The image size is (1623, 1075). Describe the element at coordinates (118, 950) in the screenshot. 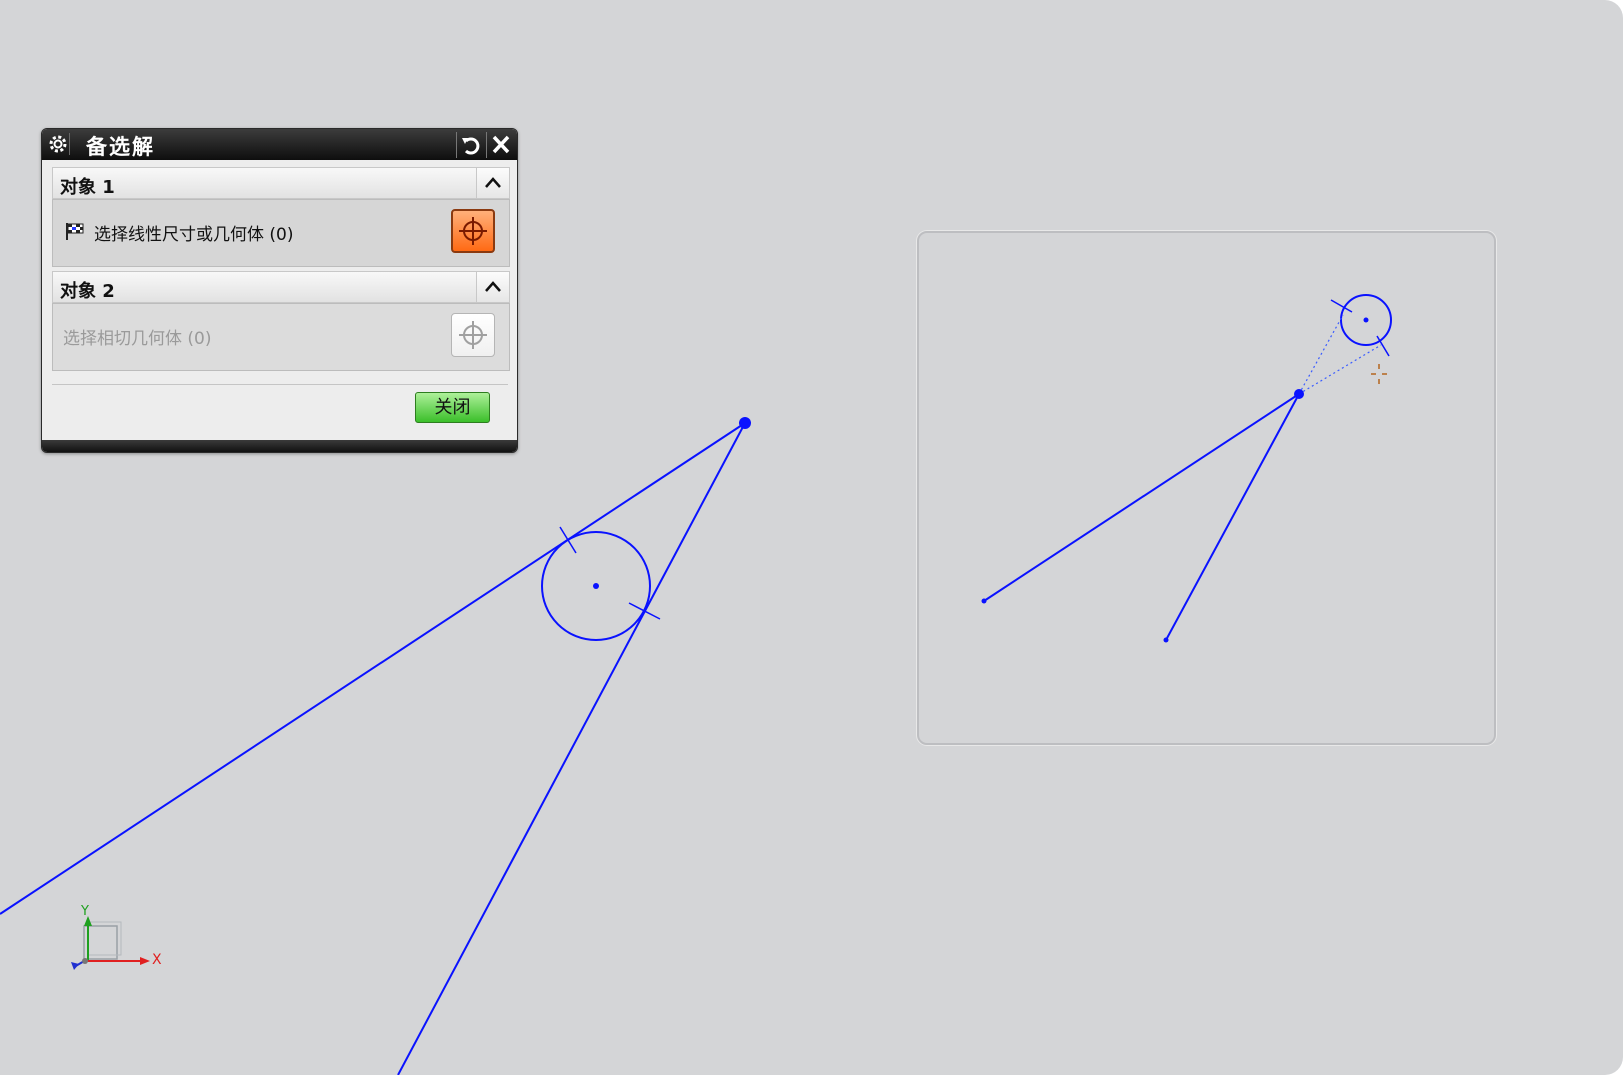

I see `coordinate-triad: Y X` at that location.